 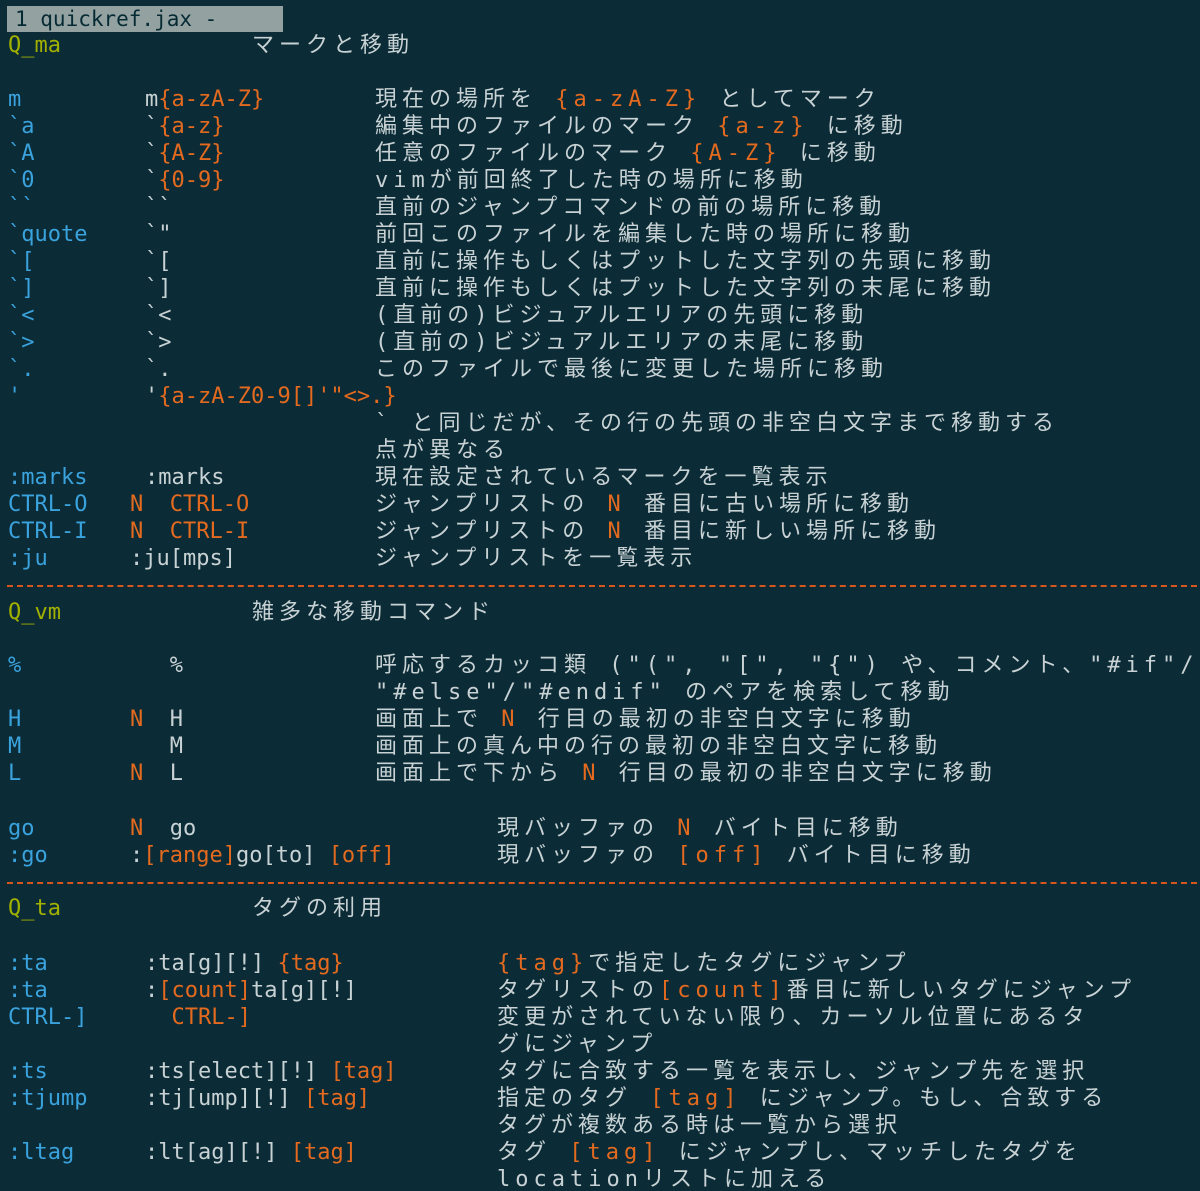 I want to click on text-token: 変更がされていない限り、カーソル位置にあるタ, so click(x=793, y=1017).